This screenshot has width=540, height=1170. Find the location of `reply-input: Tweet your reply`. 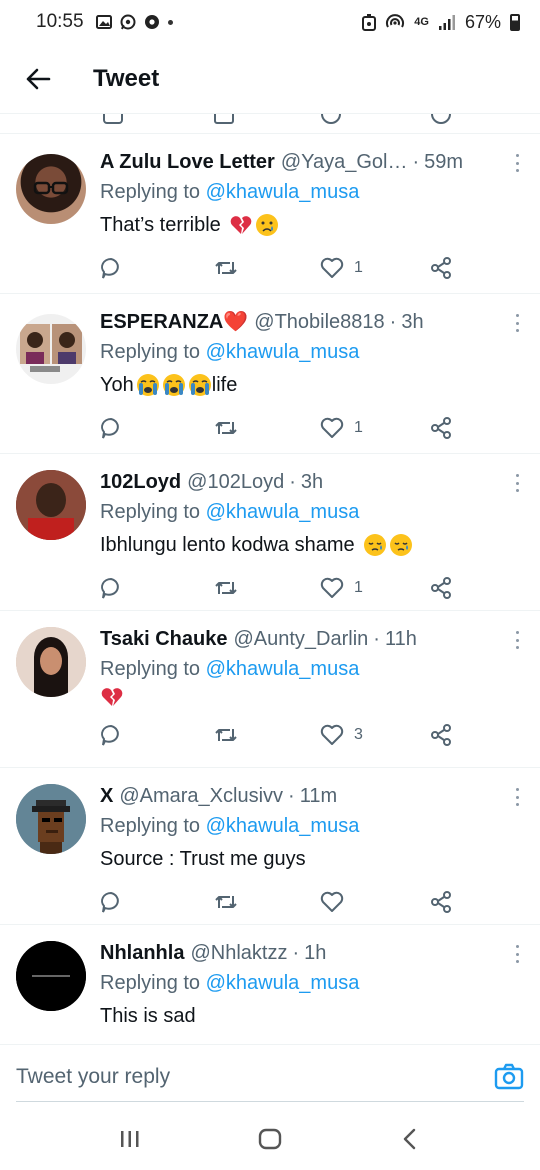

reply-input: Tweet your reply is located at coordinates (93, 1077).